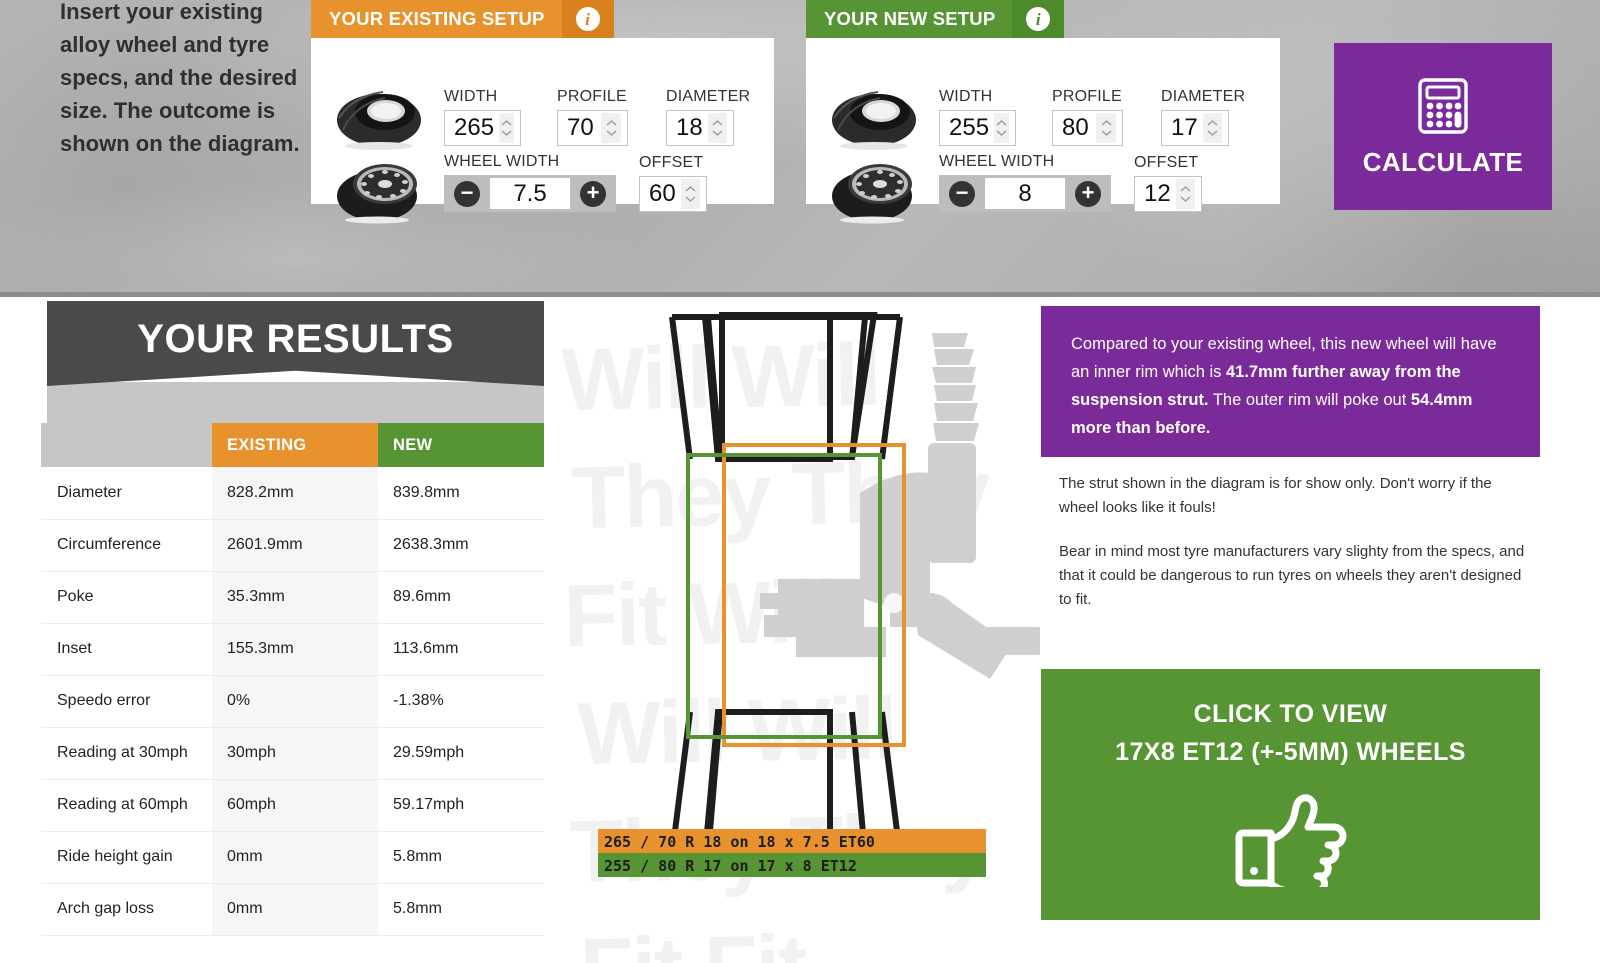  I want to click on new-wheel-width-stepper: − 8 +, so click(1025, 193).